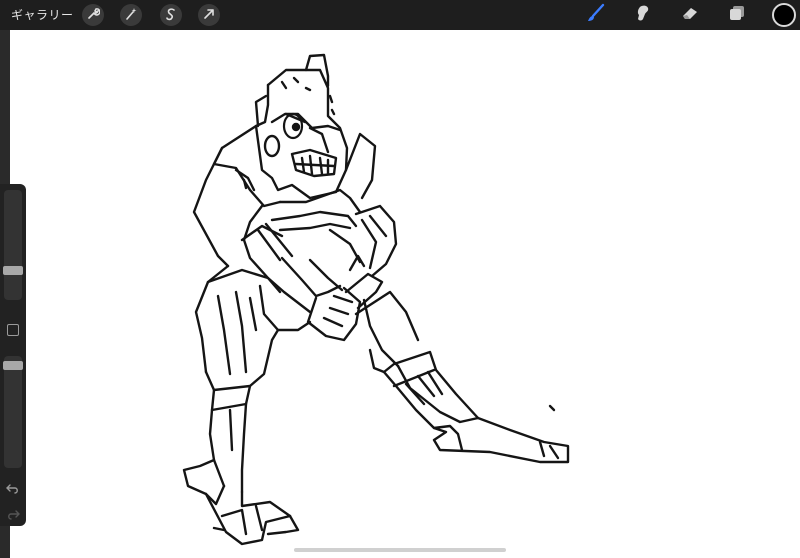  I want to click on brush-size-slider, so click(13, 245).